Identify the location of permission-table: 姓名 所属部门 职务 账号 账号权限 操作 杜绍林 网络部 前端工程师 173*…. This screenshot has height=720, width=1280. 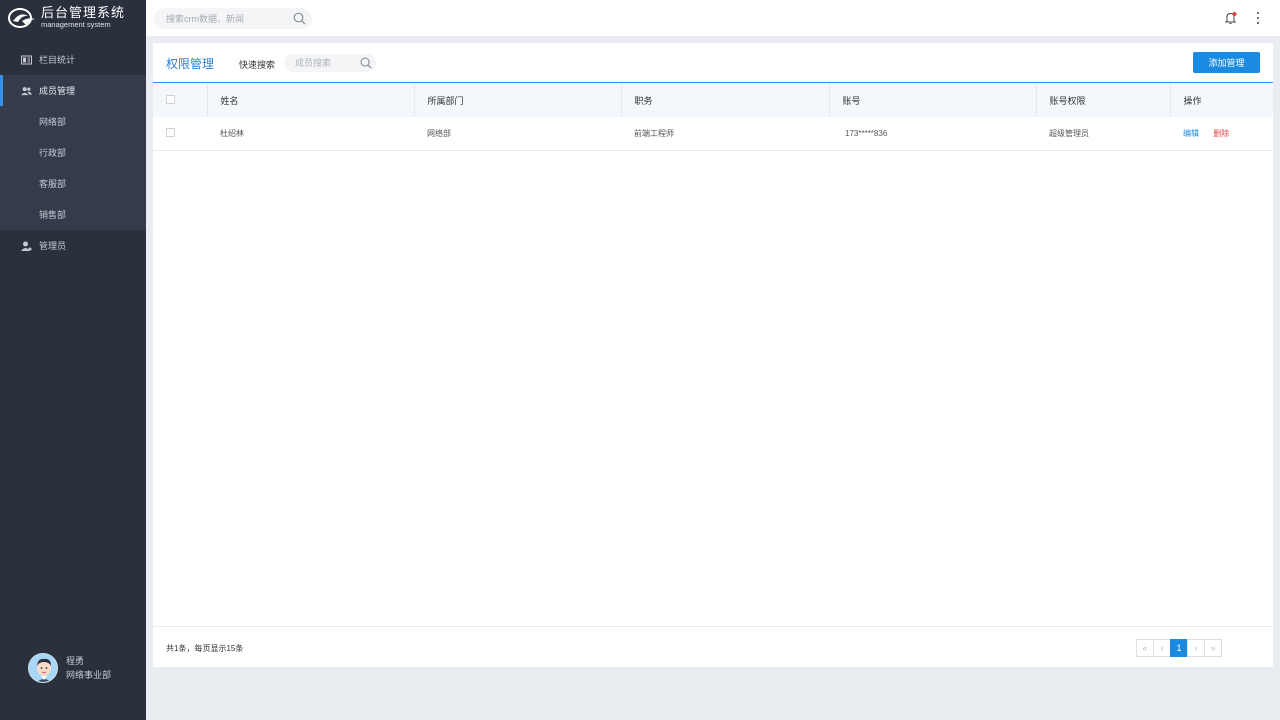
(713, 117).